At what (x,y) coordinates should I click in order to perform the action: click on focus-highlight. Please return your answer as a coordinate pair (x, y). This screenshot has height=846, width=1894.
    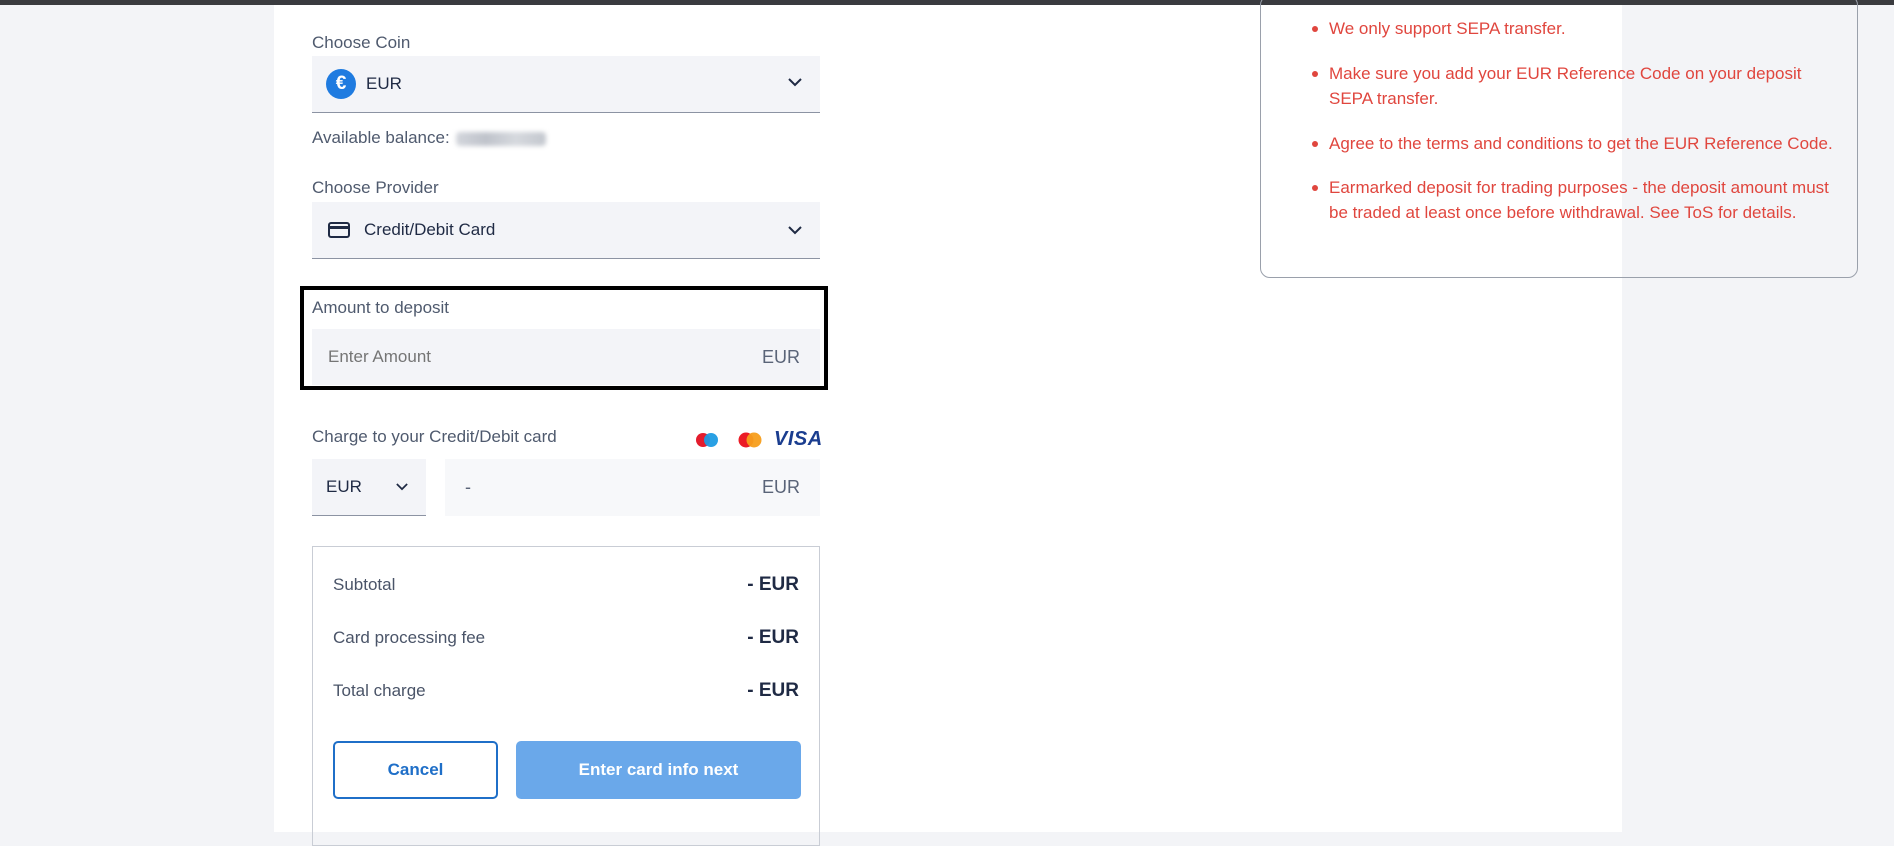
    Looking at the image, I should click on (564, 338).